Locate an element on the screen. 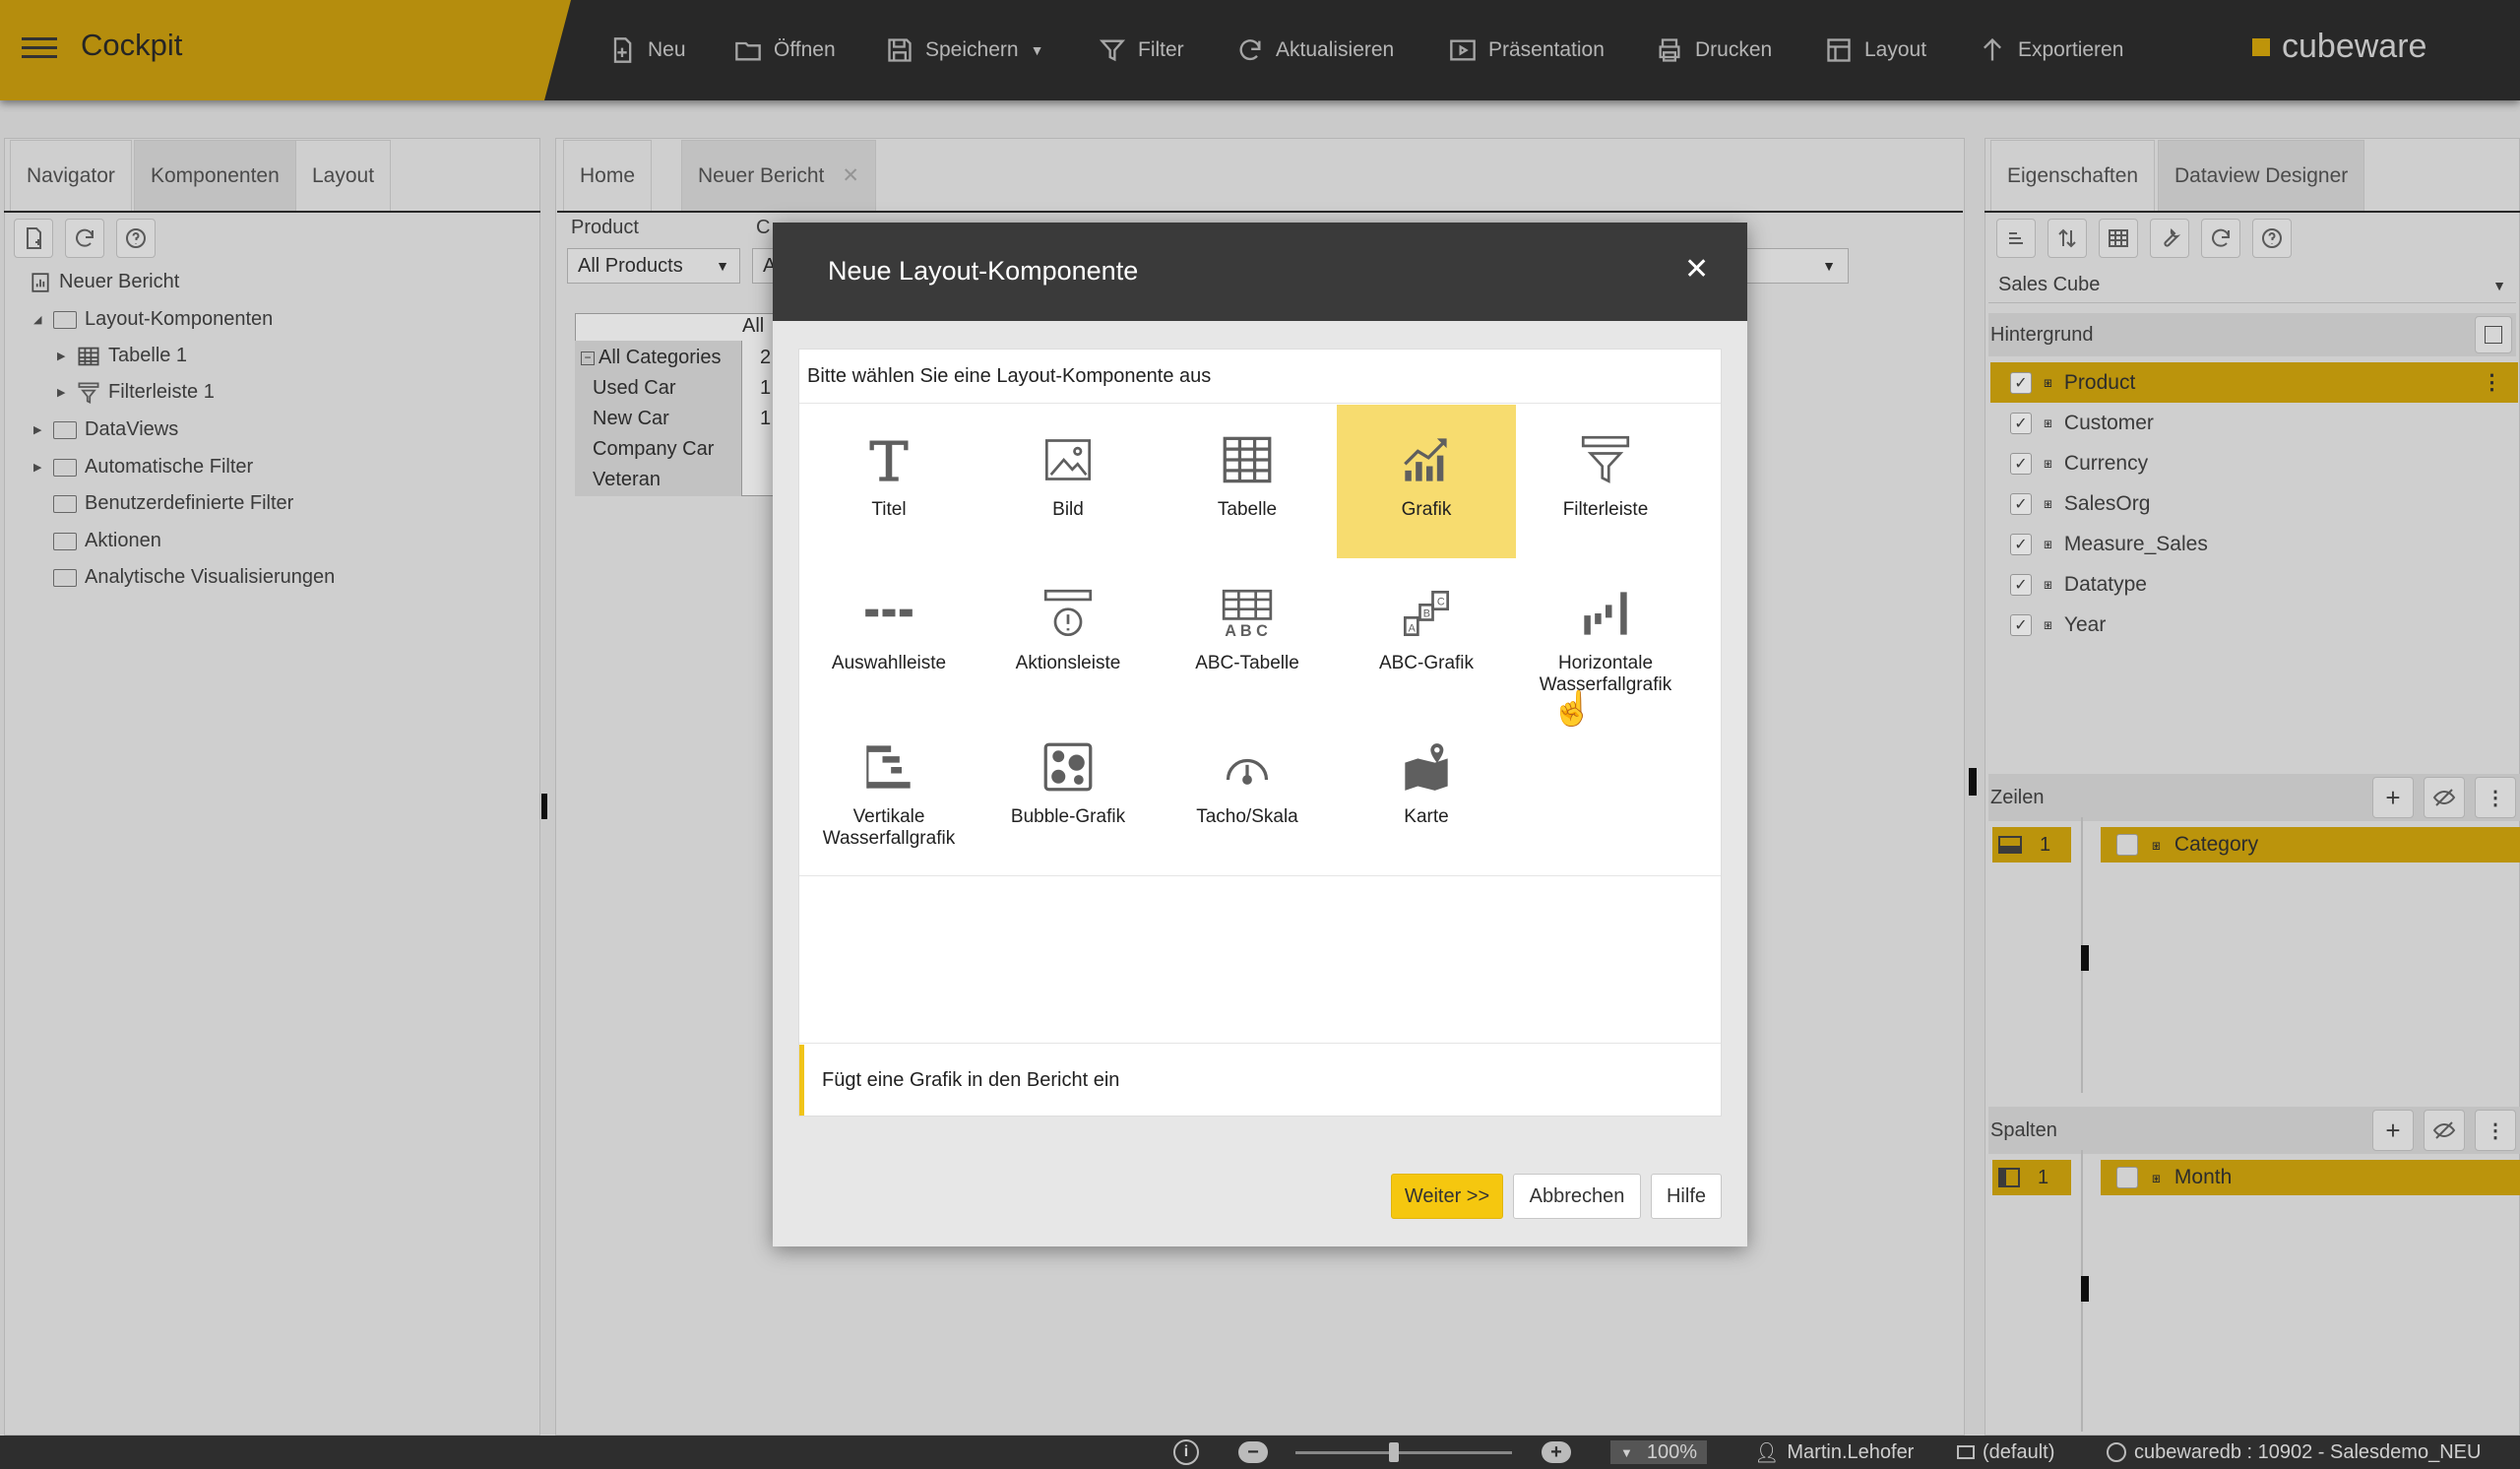 The height and width of the screenshot is (1469, 2520). component-karte: Karte is located at coordinates (1426, 788).